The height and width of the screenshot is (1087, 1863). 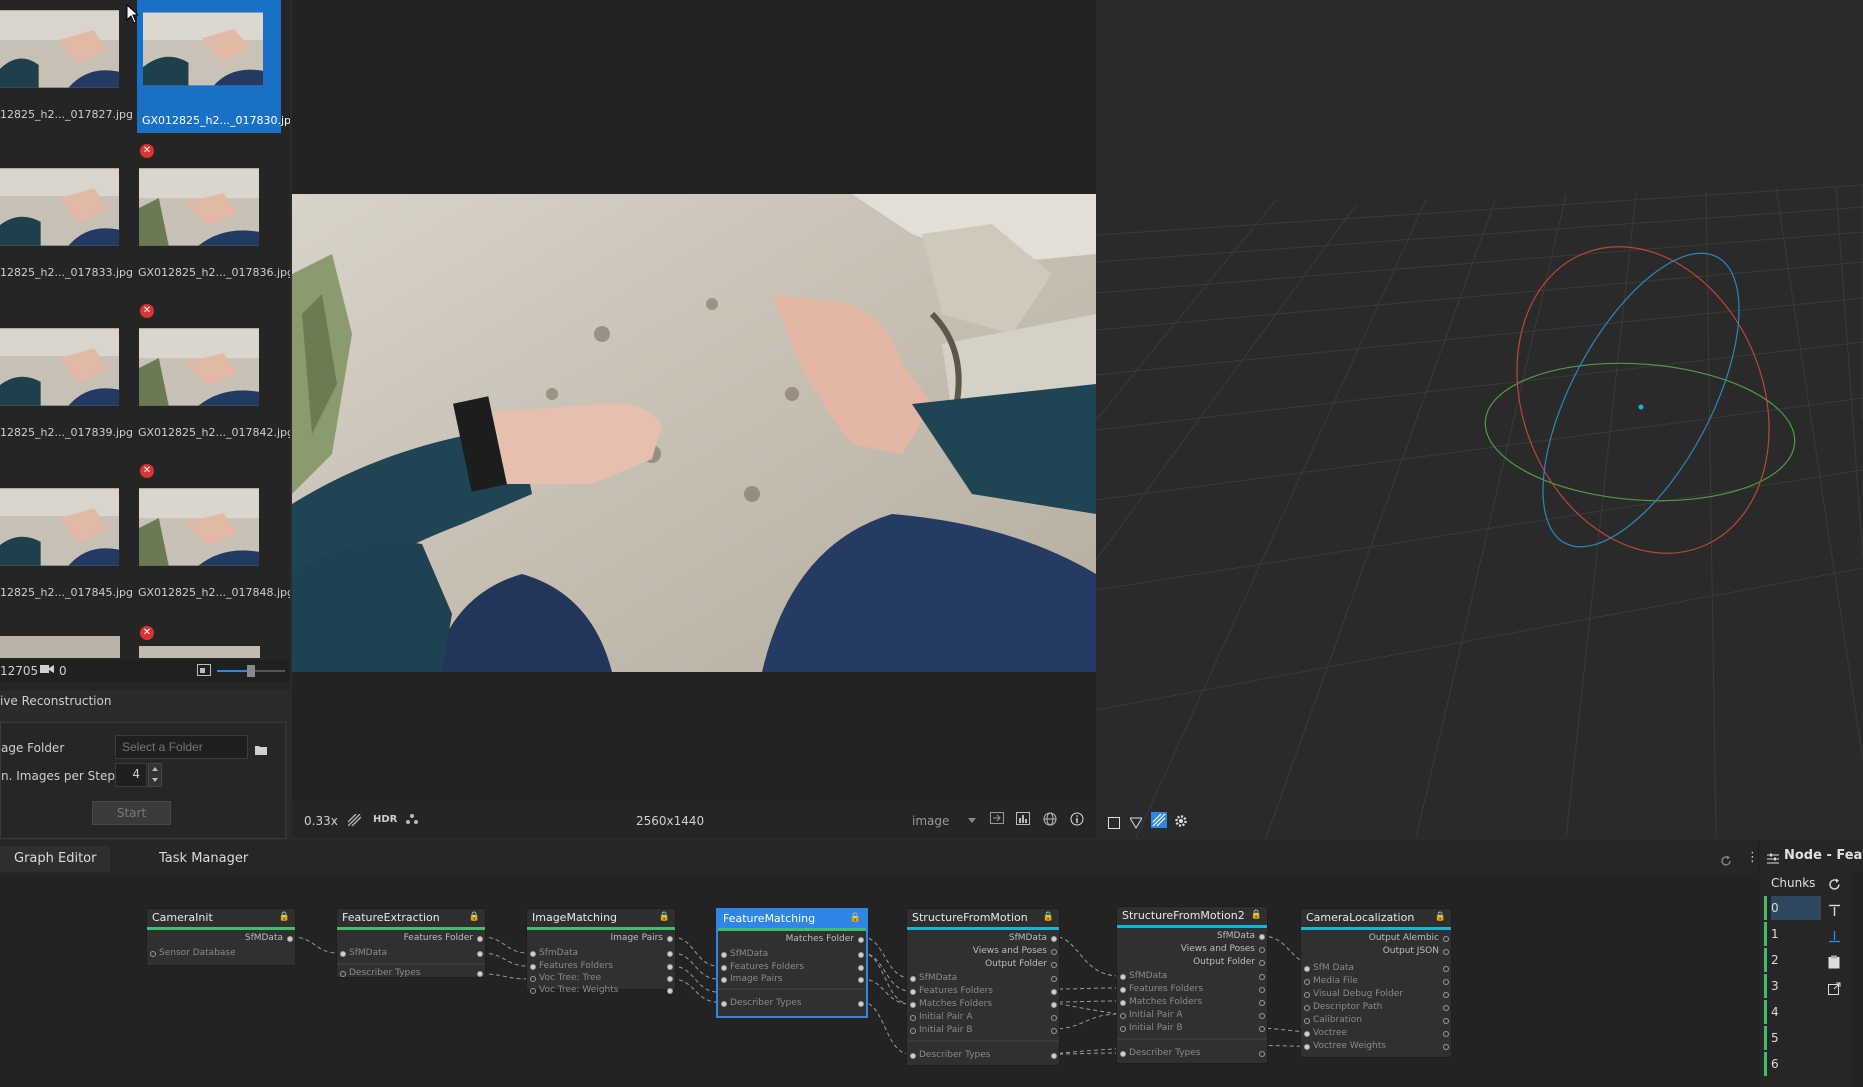 I want to click on gallery-thumbnail: 12825_h2..._017845.jpg, so click(x=72, y=555).